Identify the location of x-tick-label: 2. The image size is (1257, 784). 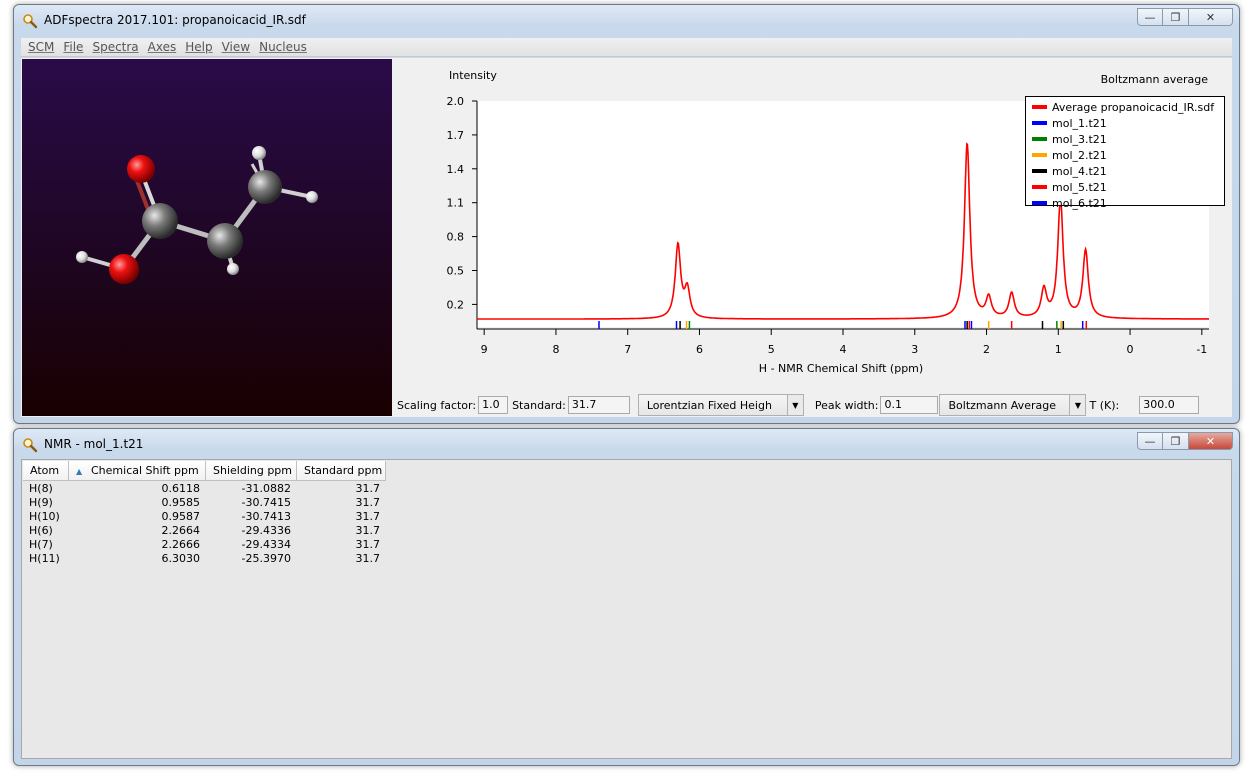
(986, 349).